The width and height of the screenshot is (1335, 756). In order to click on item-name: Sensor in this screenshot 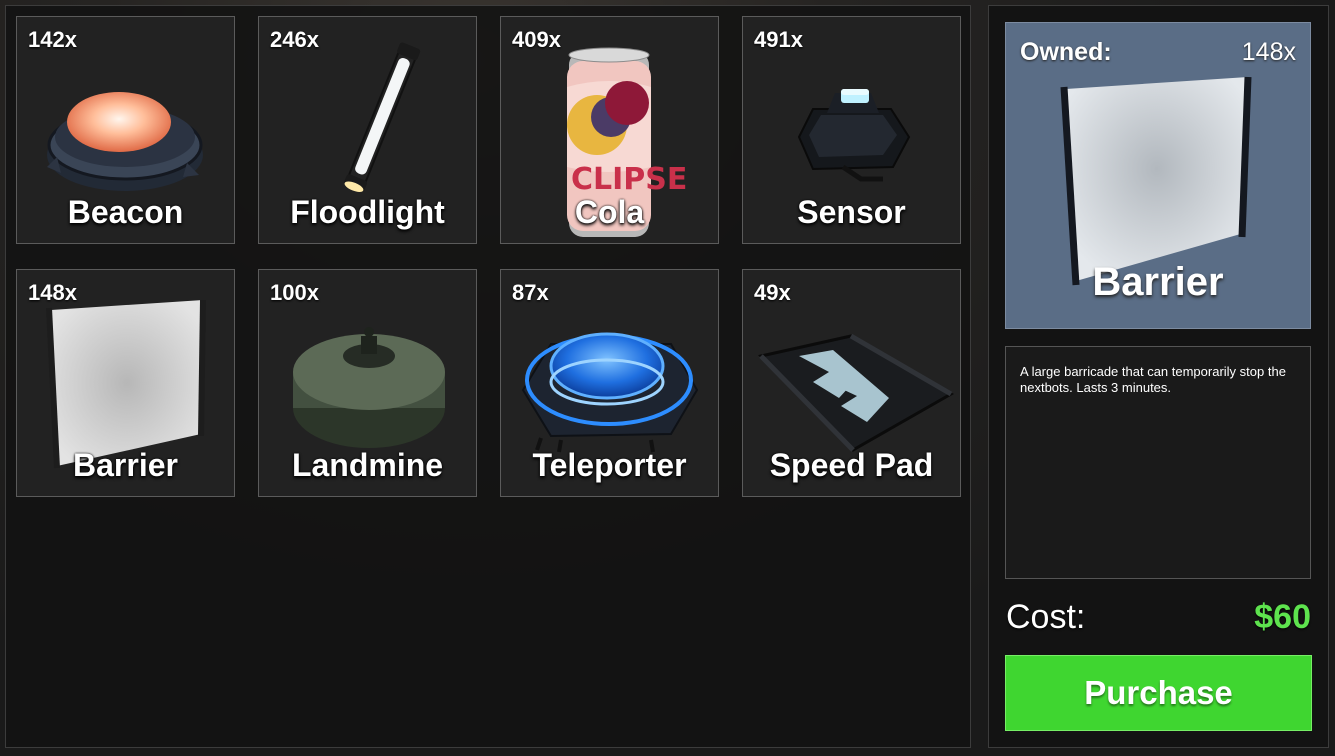, I will do `click(851, 212)`.